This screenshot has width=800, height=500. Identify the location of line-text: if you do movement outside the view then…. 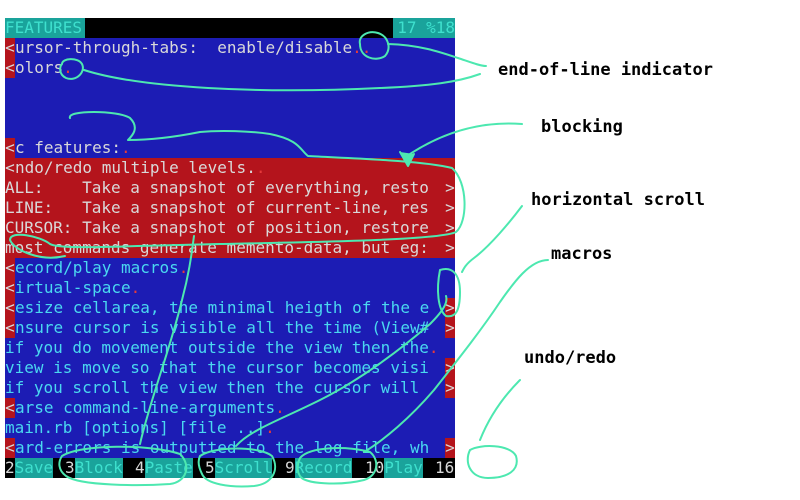
(217, 347).